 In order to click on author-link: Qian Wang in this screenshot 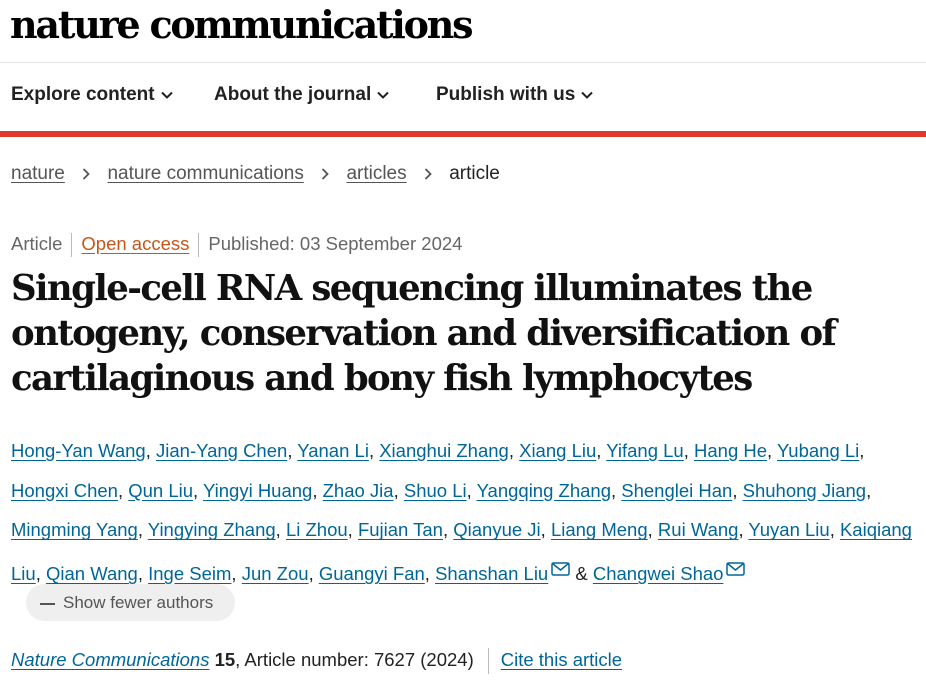, I will do `click(92, 573)`.